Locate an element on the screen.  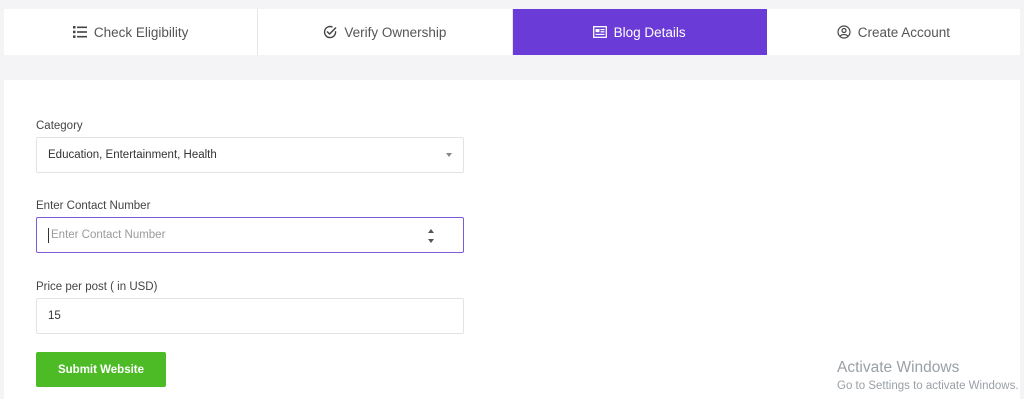
contact-label: Enter Contact Number is located at coordinates (93, 206).